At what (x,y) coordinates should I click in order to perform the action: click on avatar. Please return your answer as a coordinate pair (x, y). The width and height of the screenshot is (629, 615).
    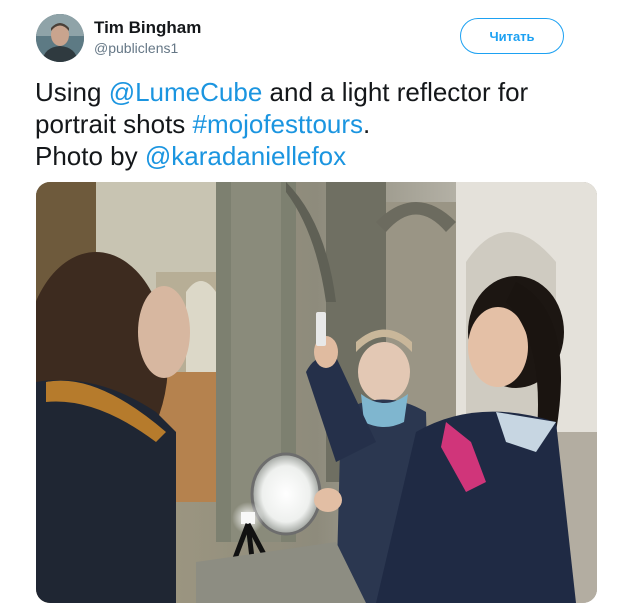
    Looking at the image, I should click on (60, 38).